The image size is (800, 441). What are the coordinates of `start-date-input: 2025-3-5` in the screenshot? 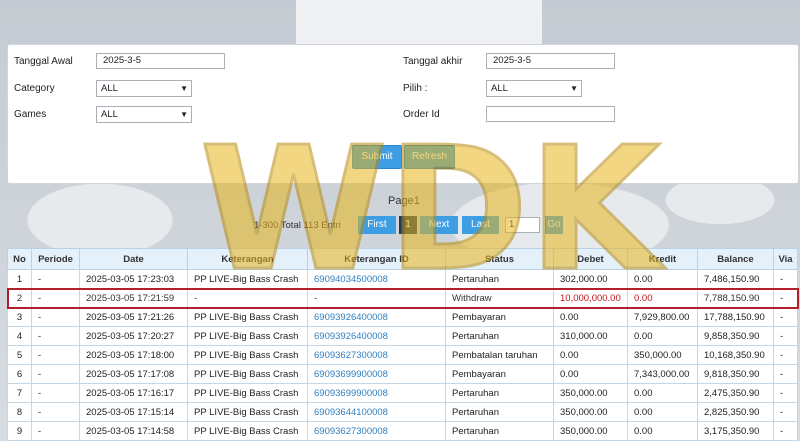 It's located at (160, 61).